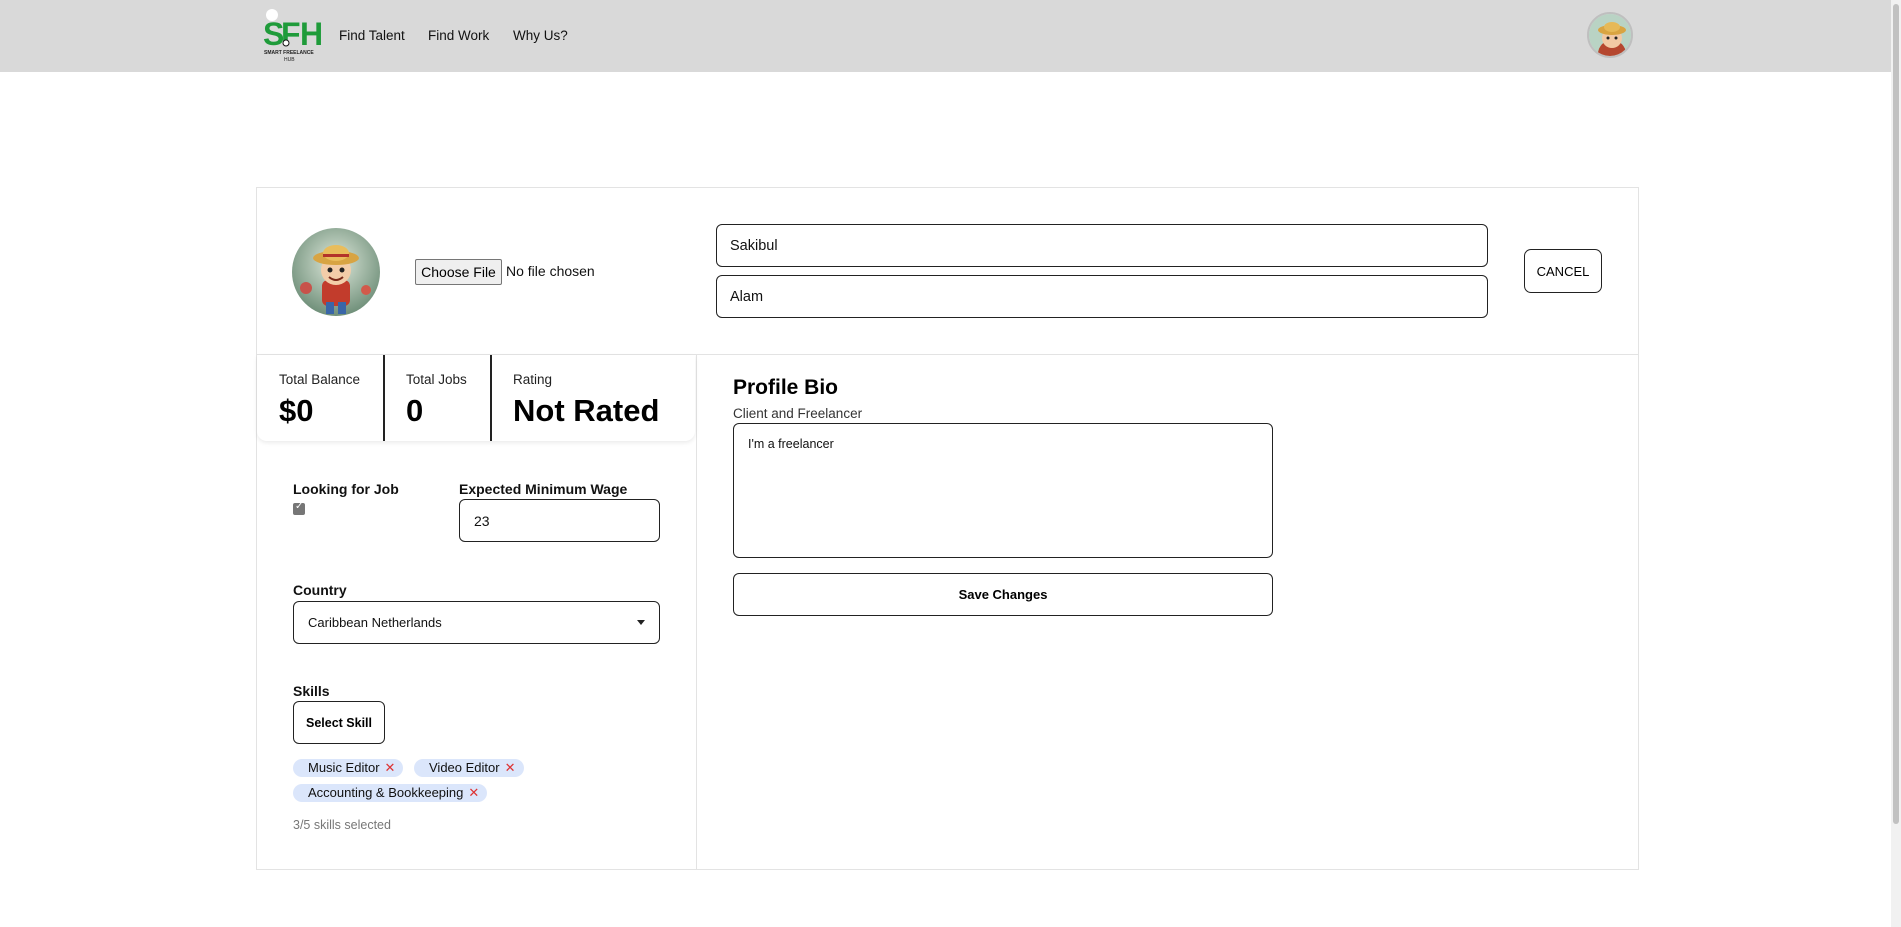 The width and height of the screenshot is (1901, 927). I want to click on chevron-down-icon, so click(641, 622).